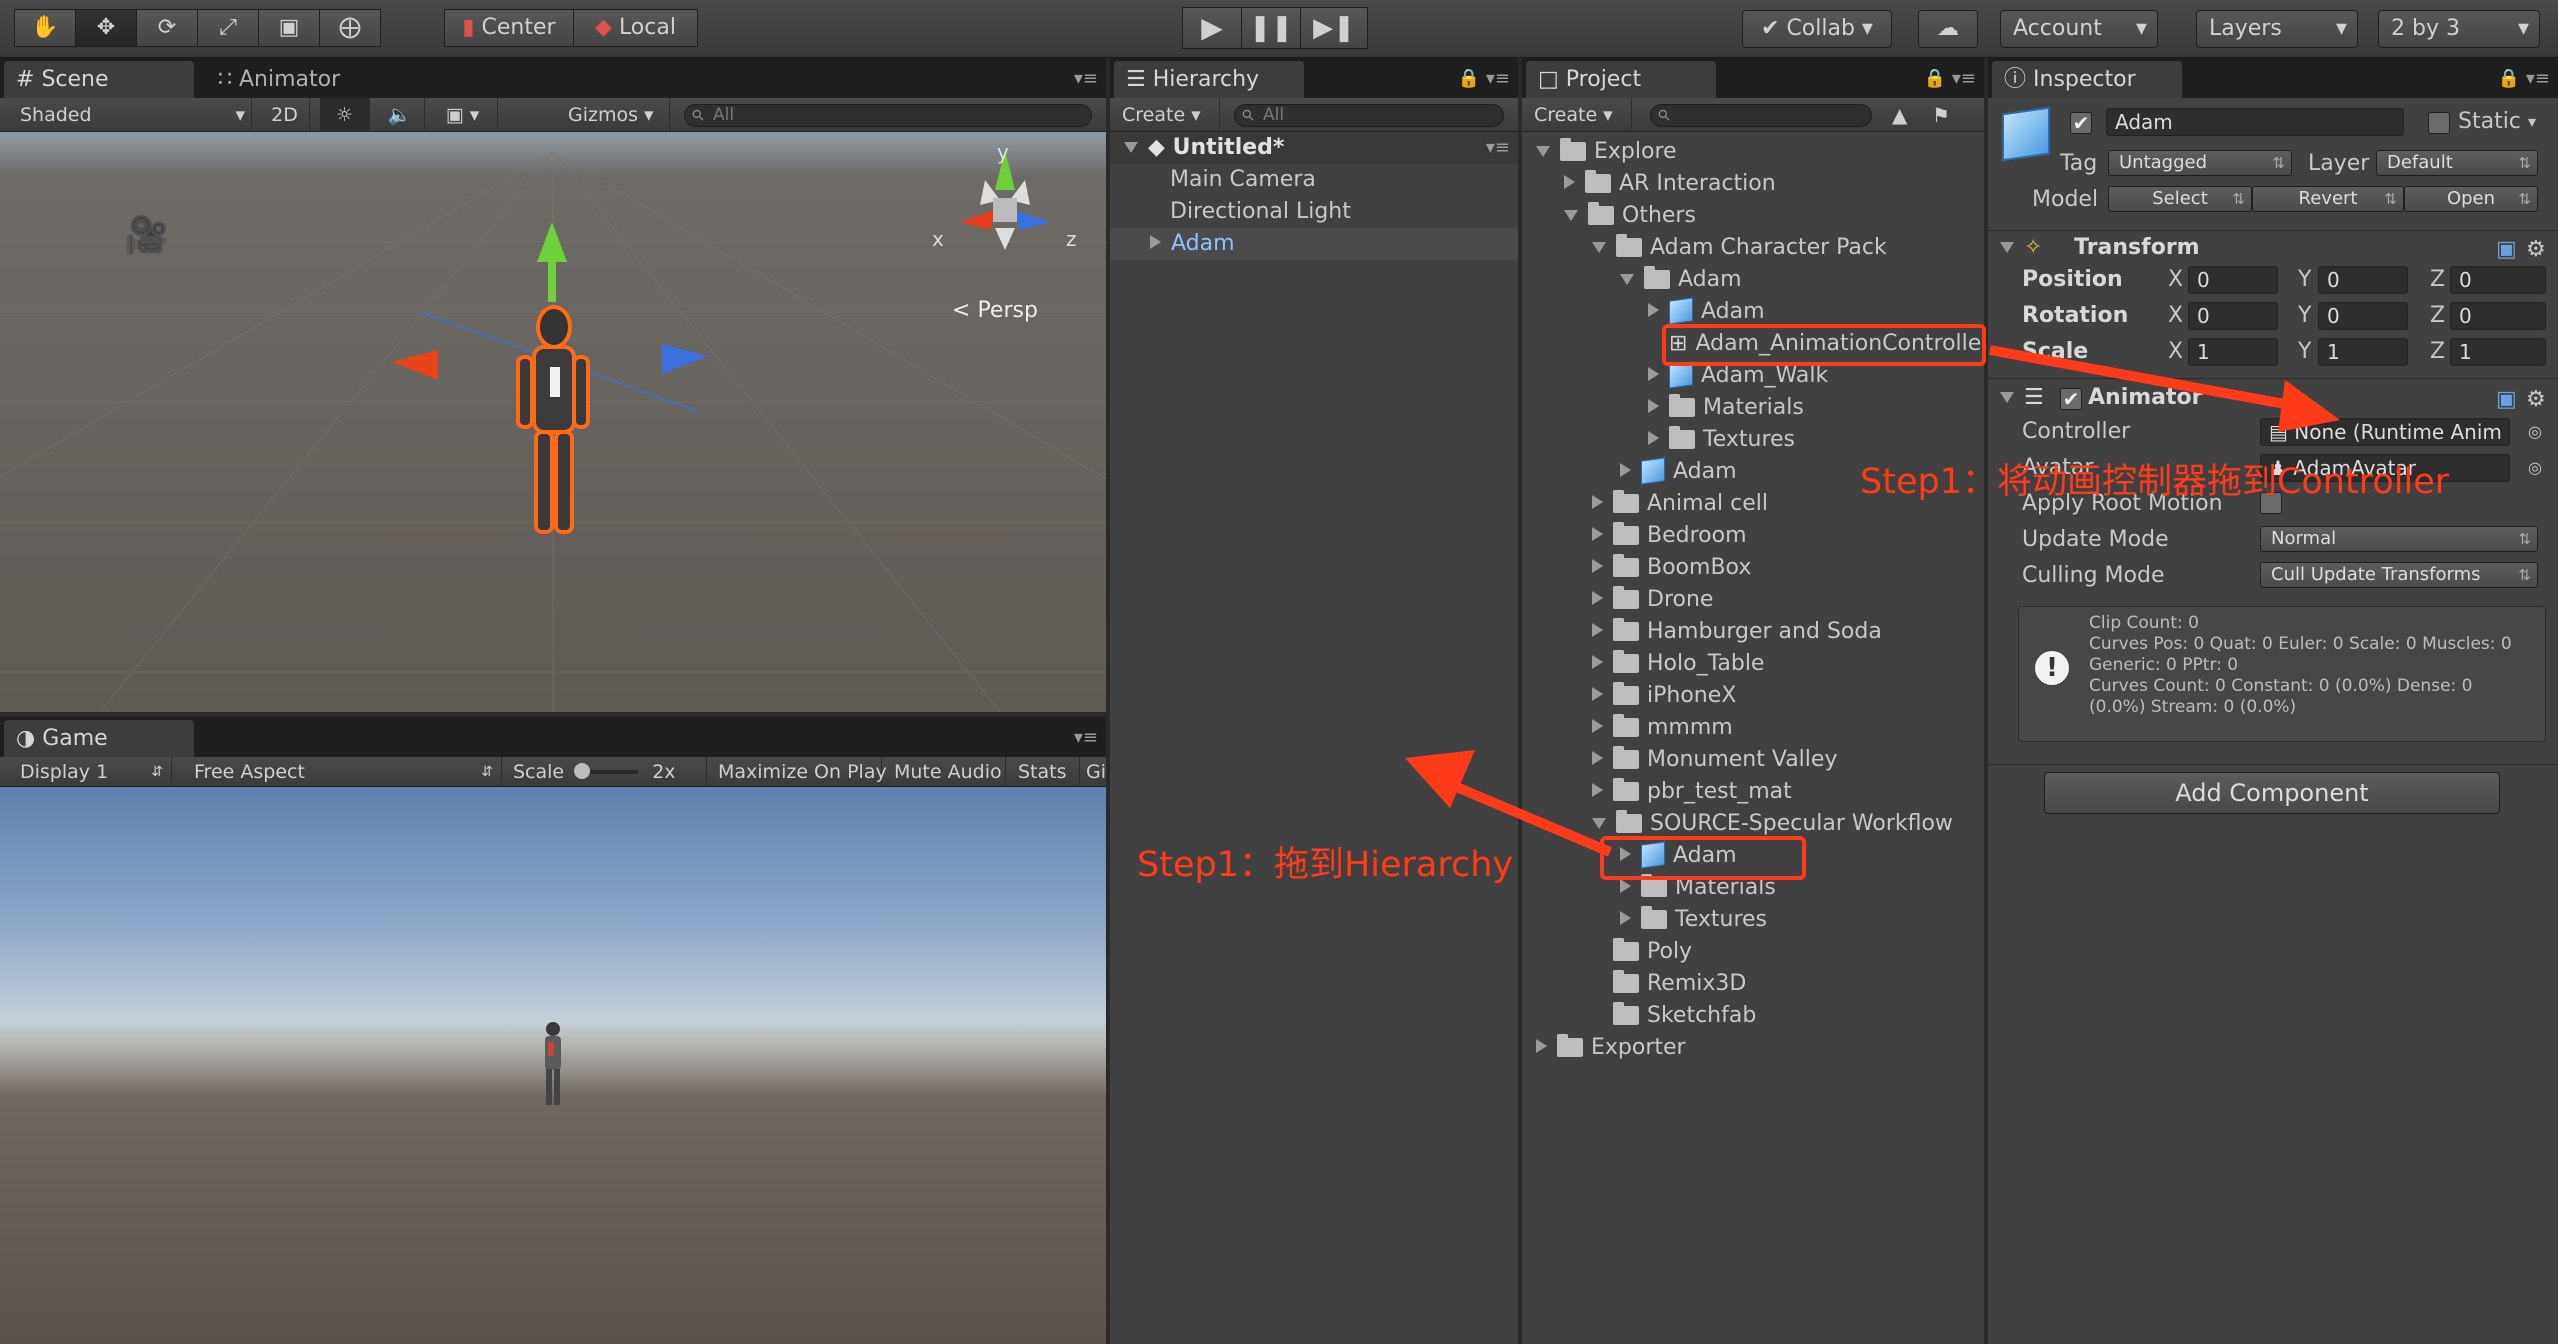 This screenshot has width=2558, height=1344. What do you see at coordinates (1899, 115) in the screenshot?
I see `filter-type-icon: ▲` at bounding box center [1899, 115].